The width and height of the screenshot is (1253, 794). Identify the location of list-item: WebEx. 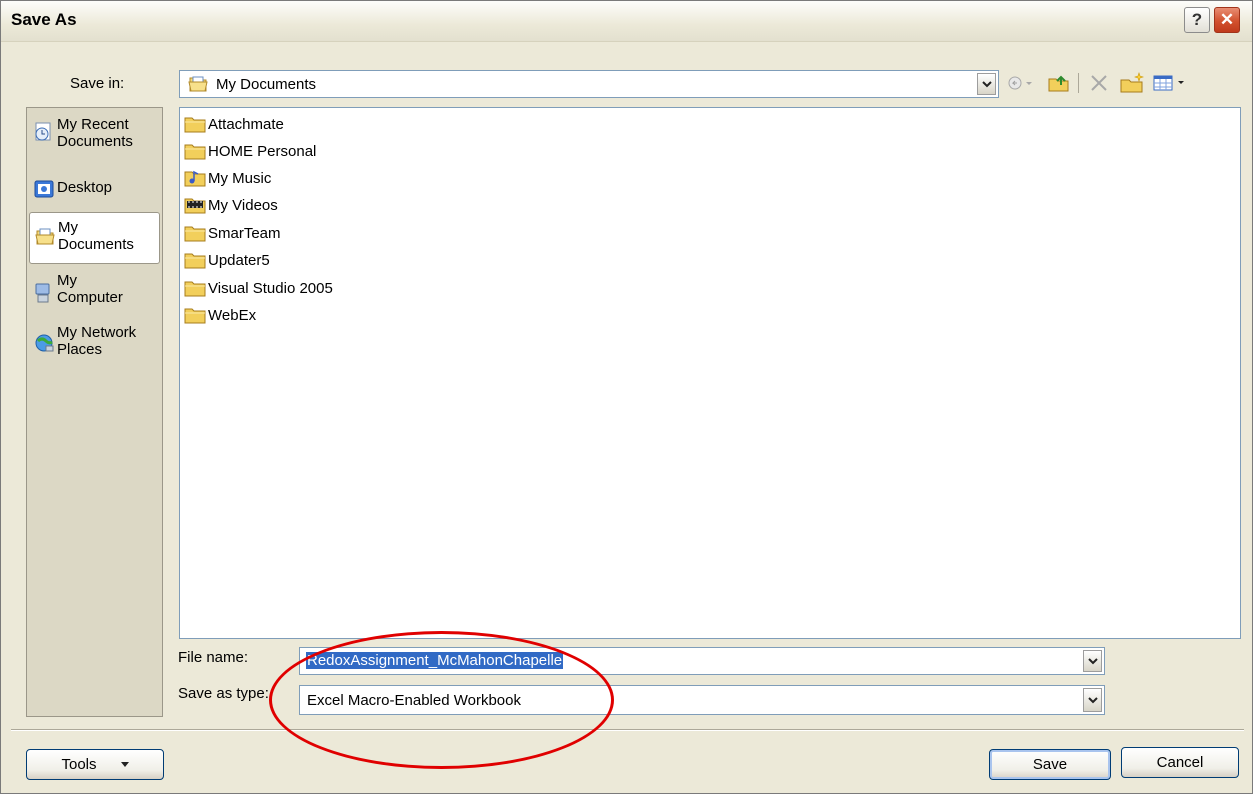
(220, 315).